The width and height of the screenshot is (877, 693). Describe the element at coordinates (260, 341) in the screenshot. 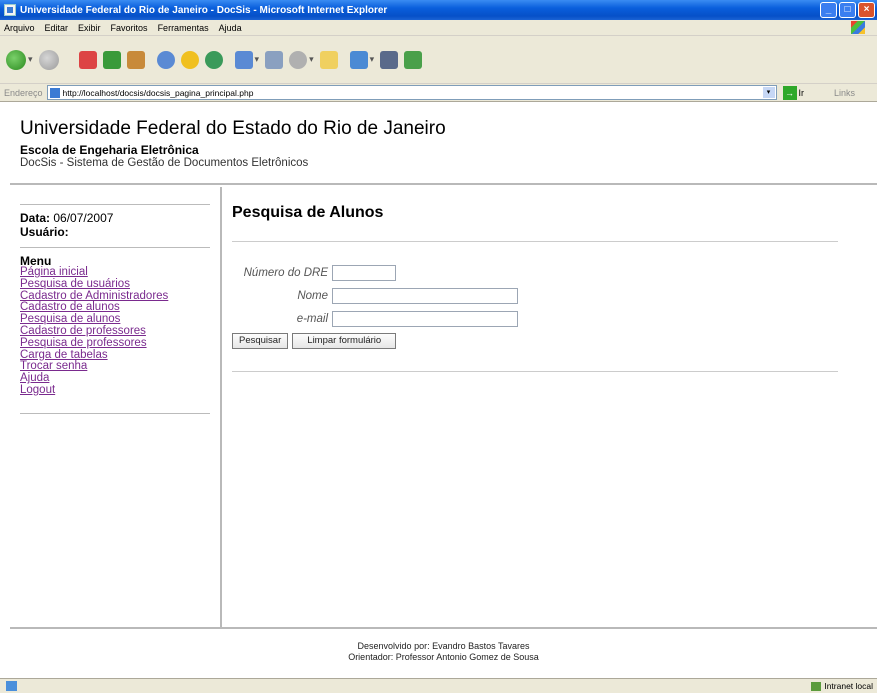

I see `search-button: Pesquisar` at that location.